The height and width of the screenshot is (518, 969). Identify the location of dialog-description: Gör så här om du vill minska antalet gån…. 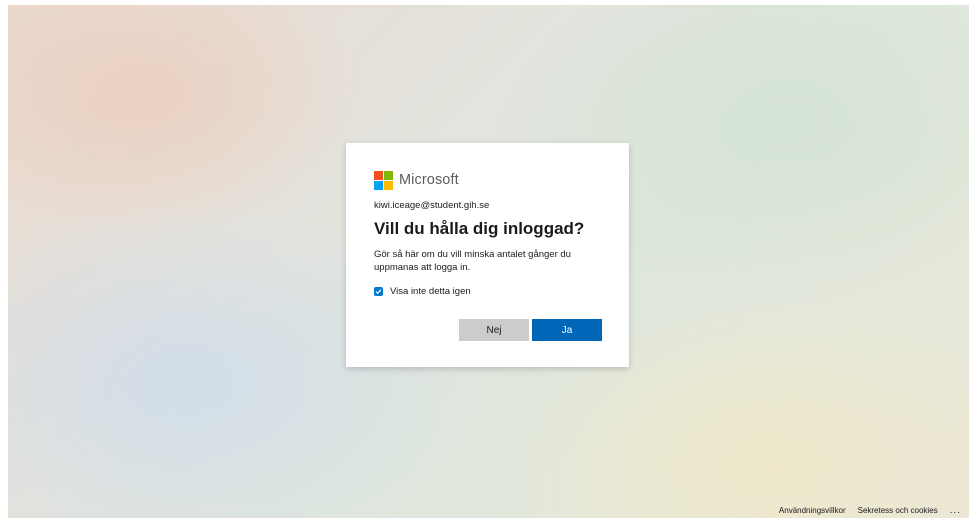
(472, 261).